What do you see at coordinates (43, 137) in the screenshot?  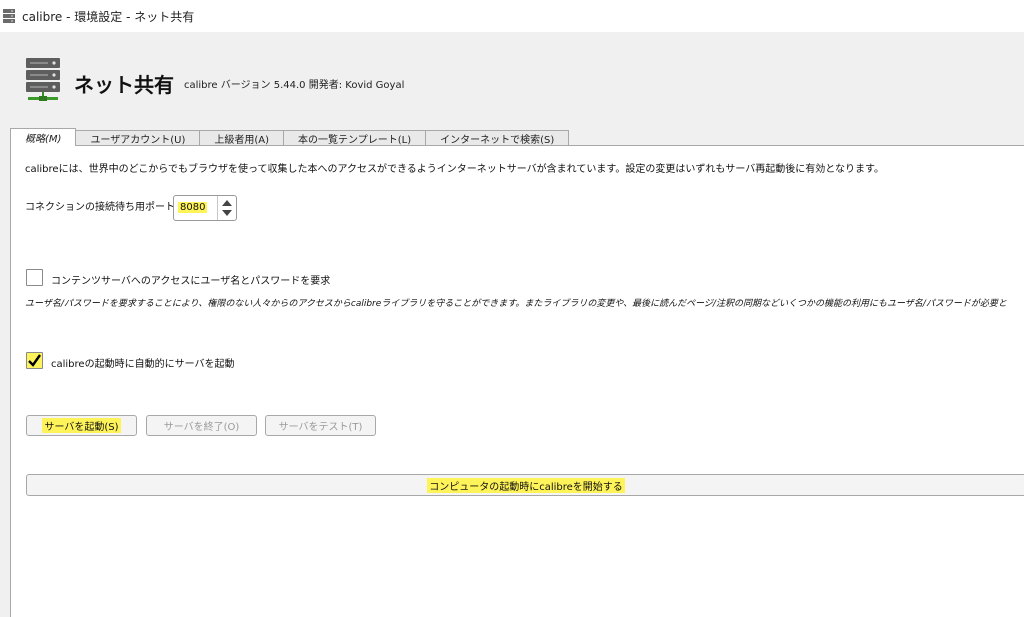 I see `tab-overview: 概略(M)` at bounding box center [43, 137].